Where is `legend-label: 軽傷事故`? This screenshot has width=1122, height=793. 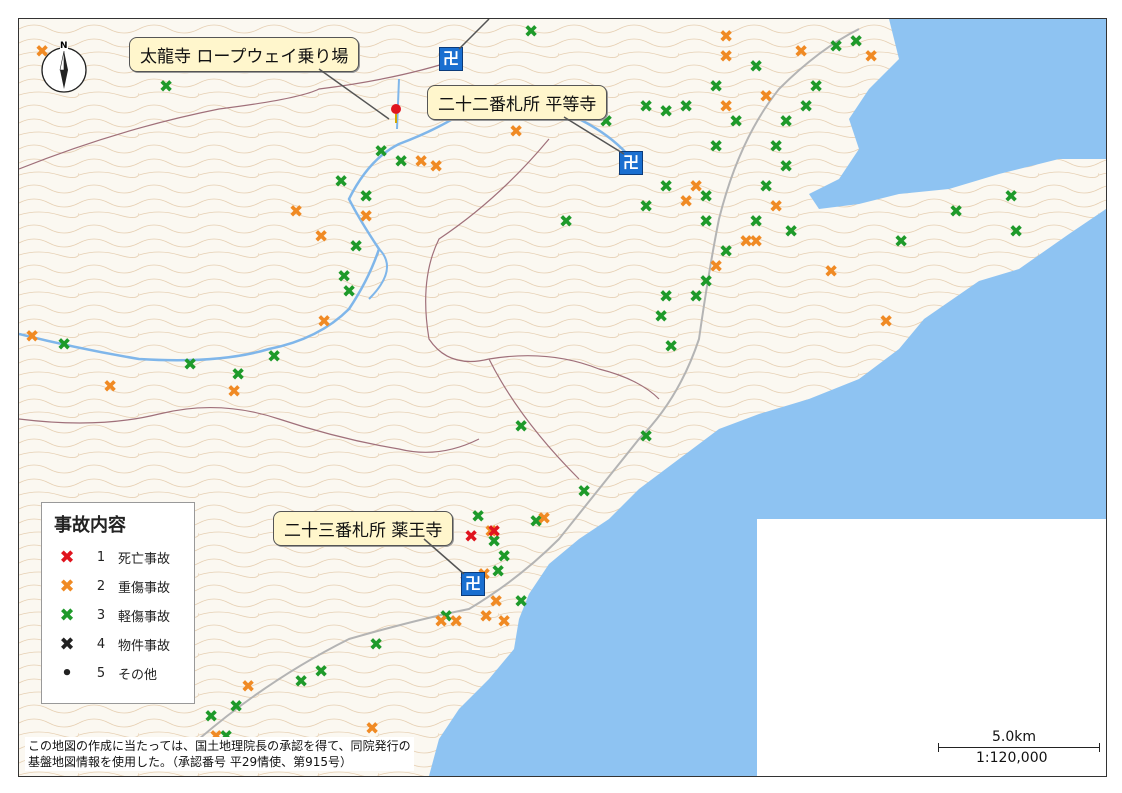 legend-label: 軽傷事故 is located at coordinates (144, 617).